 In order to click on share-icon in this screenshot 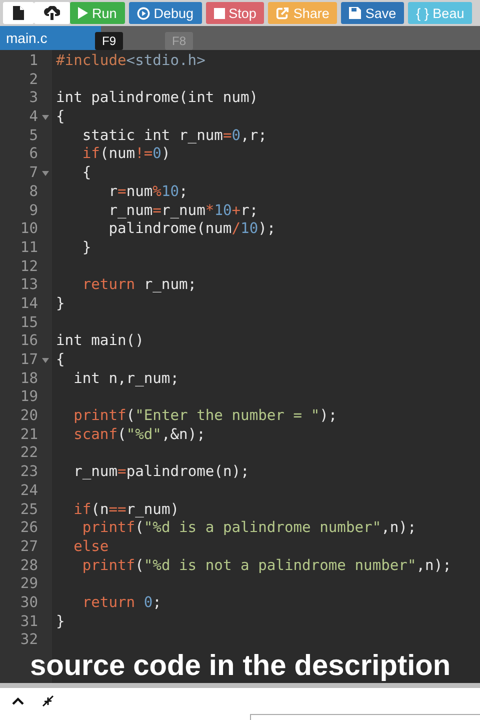, I will do `click(283, 13)`.